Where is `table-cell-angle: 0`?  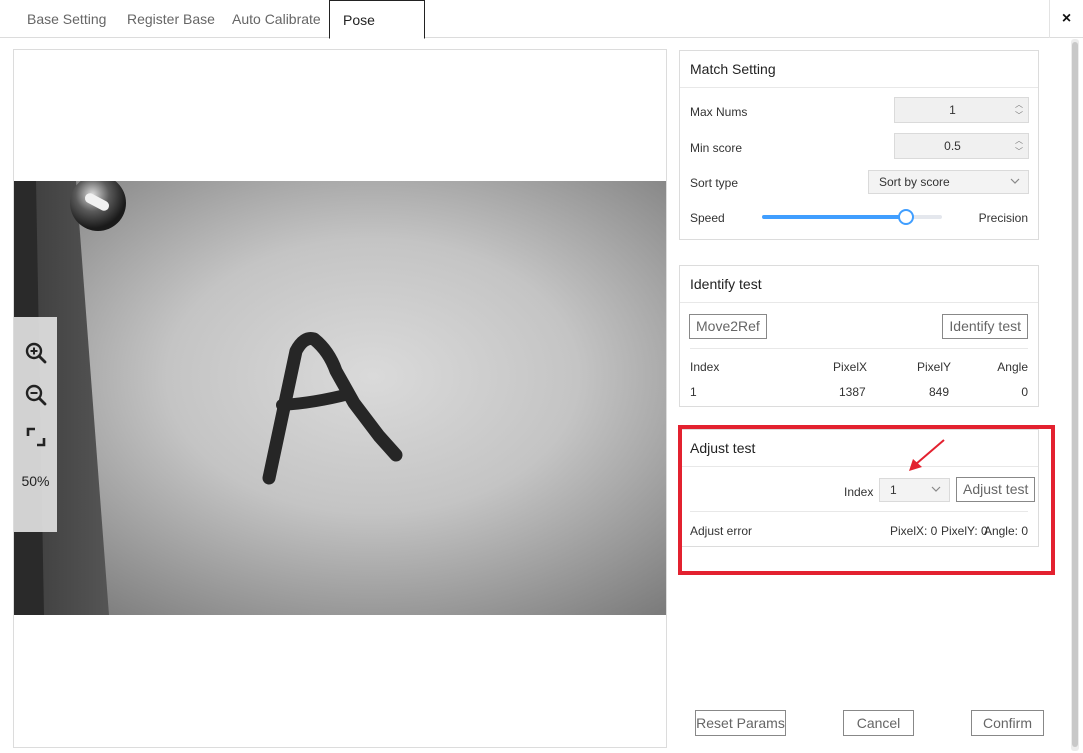 table-cell-angle: 0 is located at coordinates (1024, 392).